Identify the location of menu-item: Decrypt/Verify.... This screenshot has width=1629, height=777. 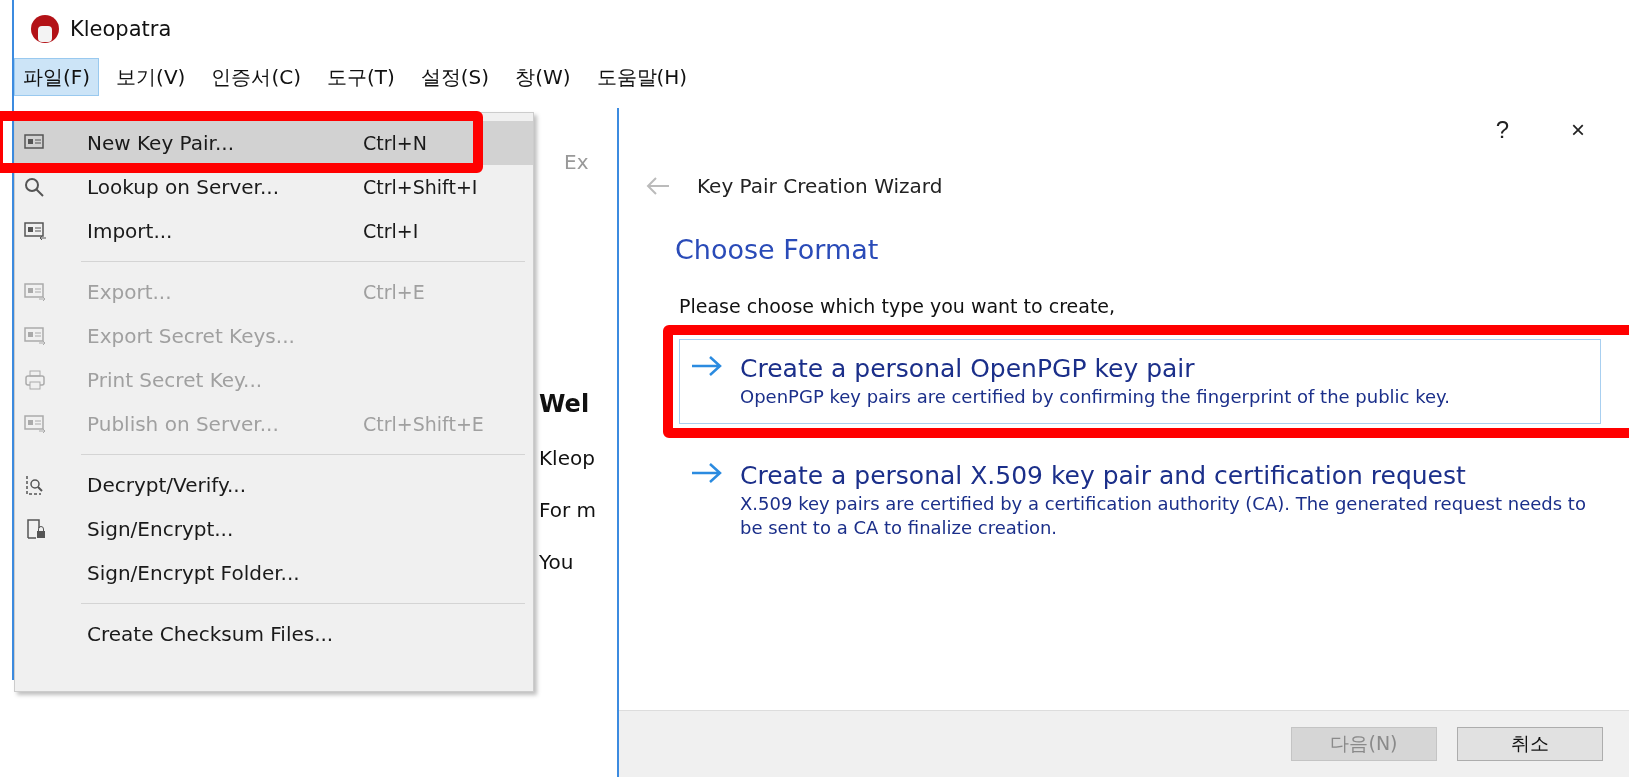
(274, 485).